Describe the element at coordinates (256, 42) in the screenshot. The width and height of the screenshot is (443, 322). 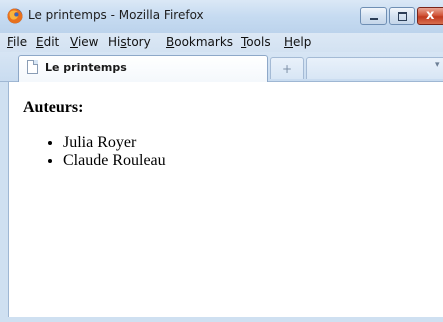
I see `menu-tools: Tools` at that location.